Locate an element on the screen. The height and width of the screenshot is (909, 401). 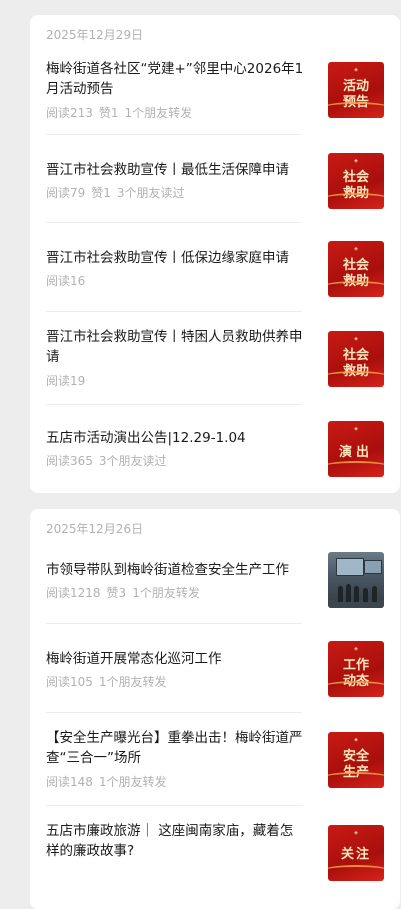
article-meta: 阅读365 3个朋友读过 is located at coordinates (109, 460).